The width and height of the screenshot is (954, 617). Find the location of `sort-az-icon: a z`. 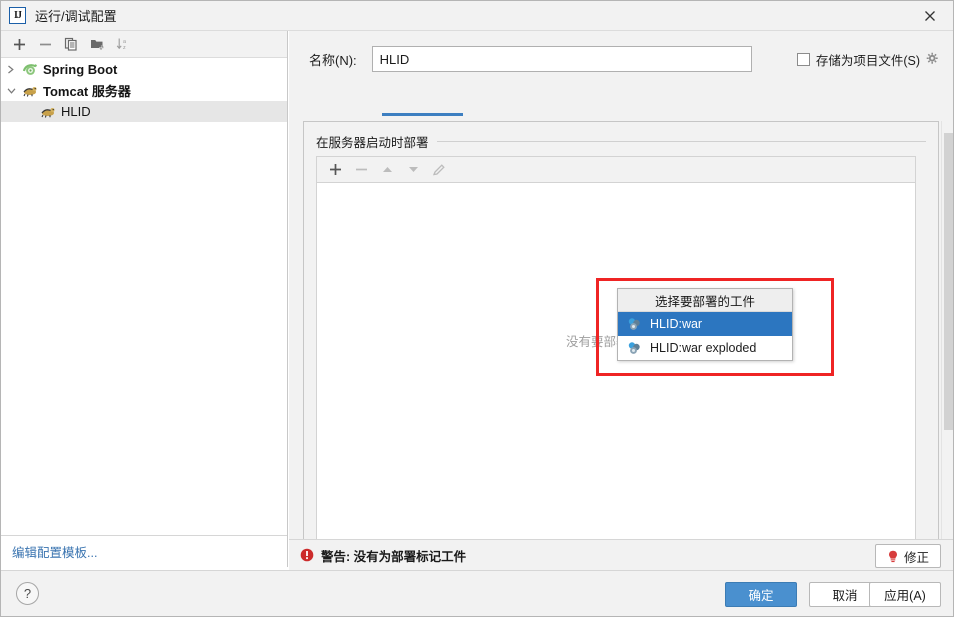

sort-az-icon: a z is located at coordinates (121, 44).